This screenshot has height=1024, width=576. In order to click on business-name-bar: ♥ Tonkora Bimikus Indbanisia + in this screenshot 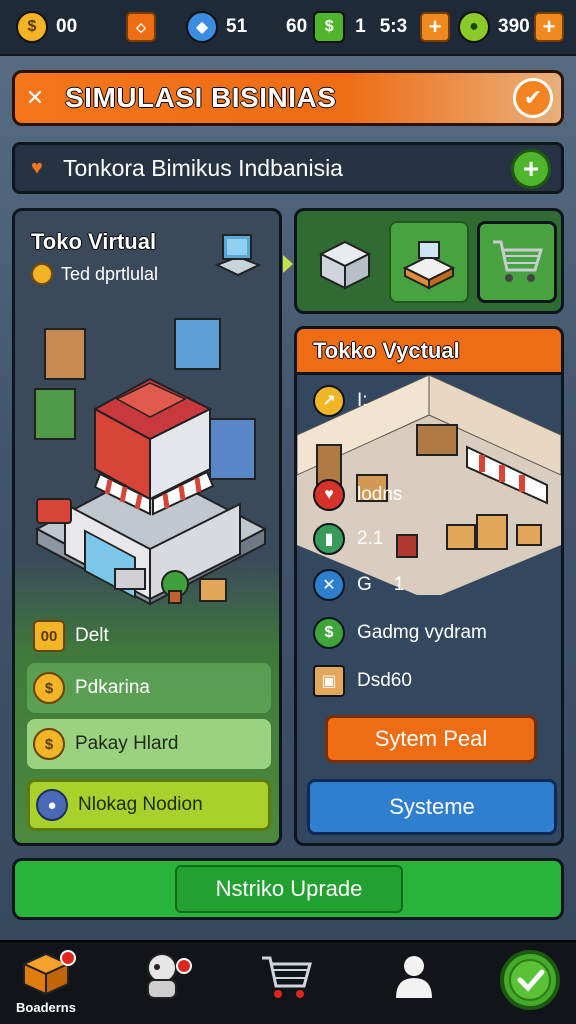, I will do `click(288, 168)`.